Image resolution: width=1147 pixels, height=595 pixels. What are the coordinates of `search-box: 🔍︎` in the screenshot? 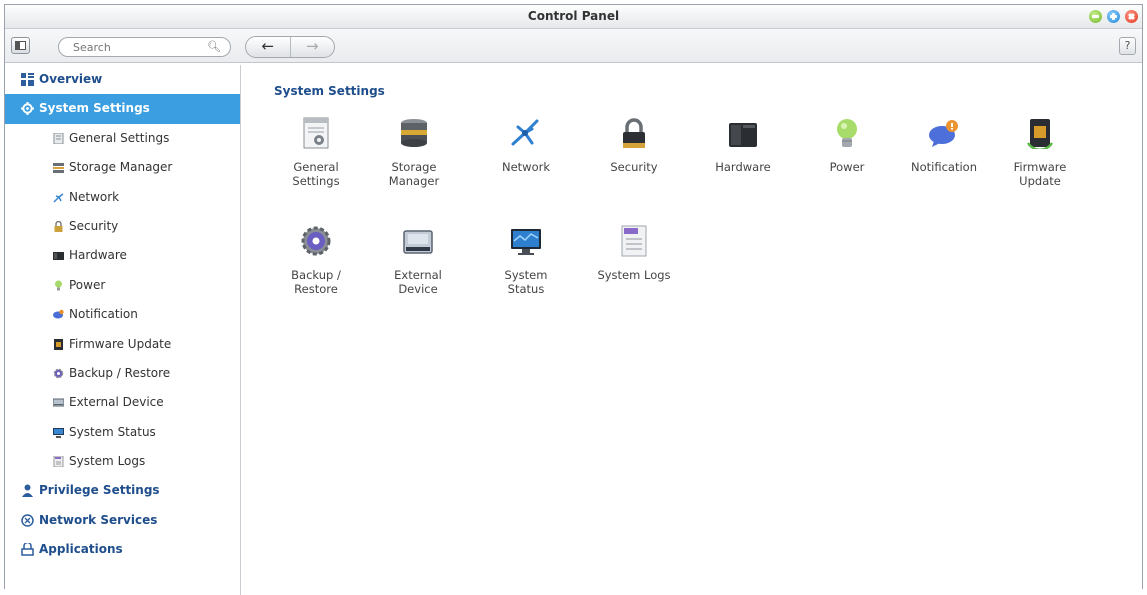 It's located at (144, 47).